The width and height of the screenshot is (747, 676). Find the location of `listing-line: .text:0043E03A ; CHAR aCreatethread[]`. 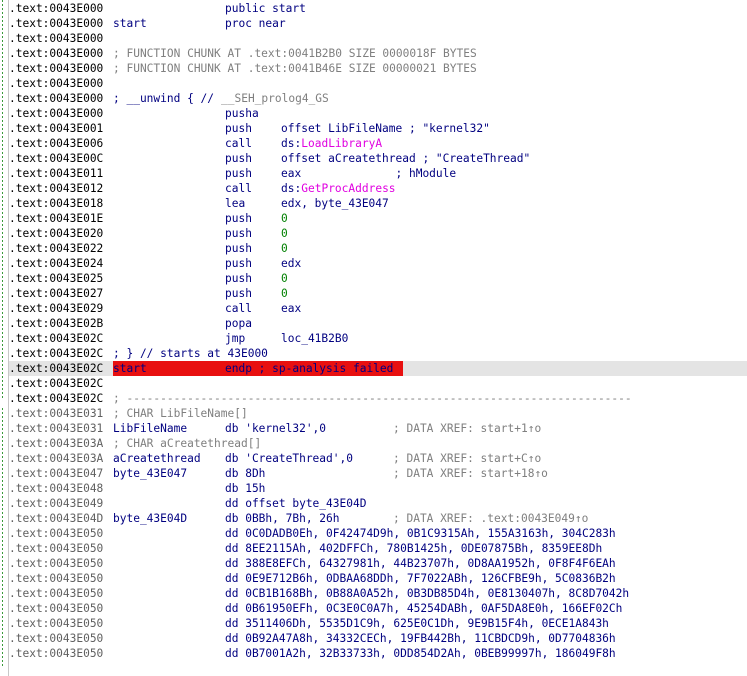

listing-line: .text:0043E03A ; CHAR aCreatethread[] is located at coordinates (378, 443).